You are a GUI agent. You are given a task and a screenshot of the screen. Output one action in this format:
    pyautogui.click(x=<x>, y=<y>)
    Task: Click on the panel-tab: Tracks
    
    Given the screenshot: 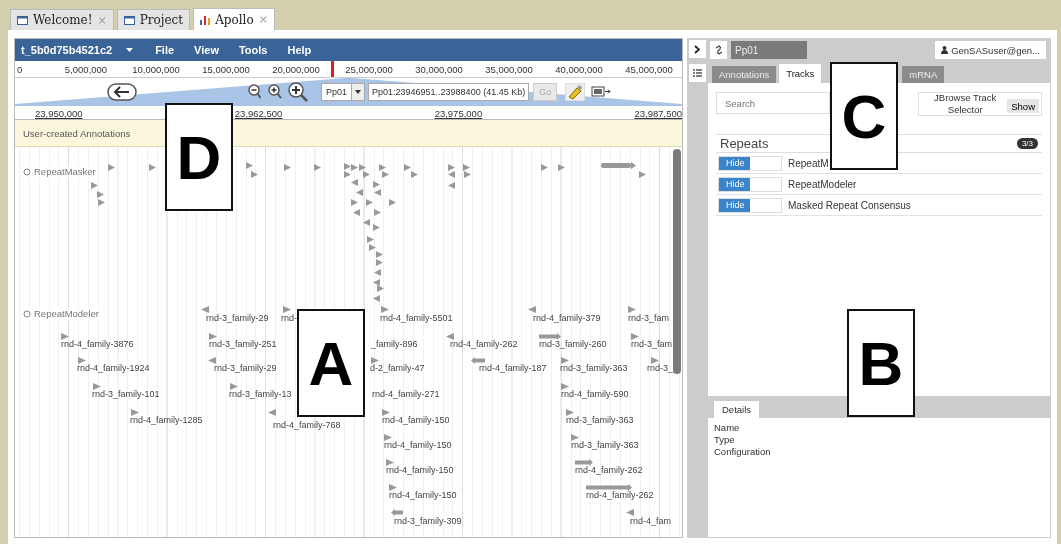 What is the action you would take?
    pyautogui.click(x=800, y=73)
    